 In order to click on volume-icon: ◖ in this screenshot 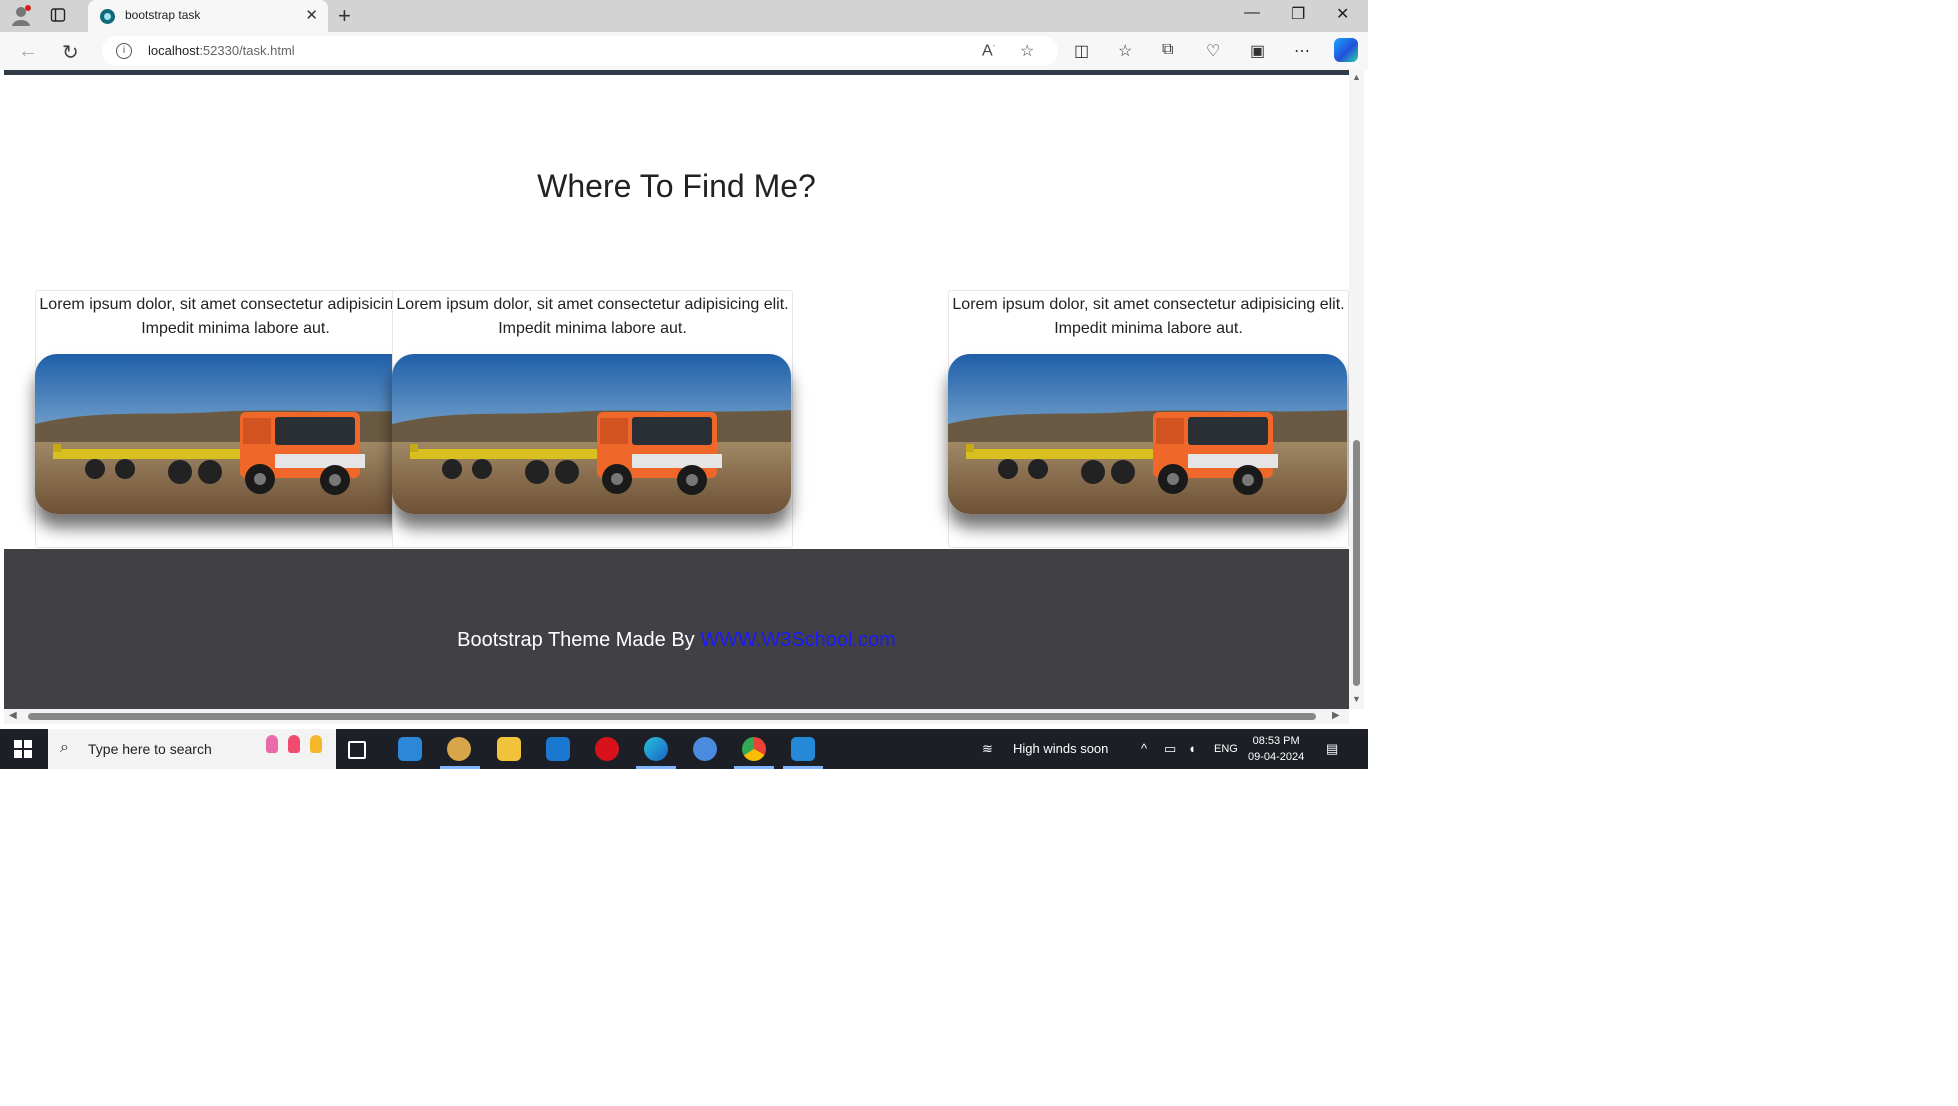, I will do `click(1192, 748)`.